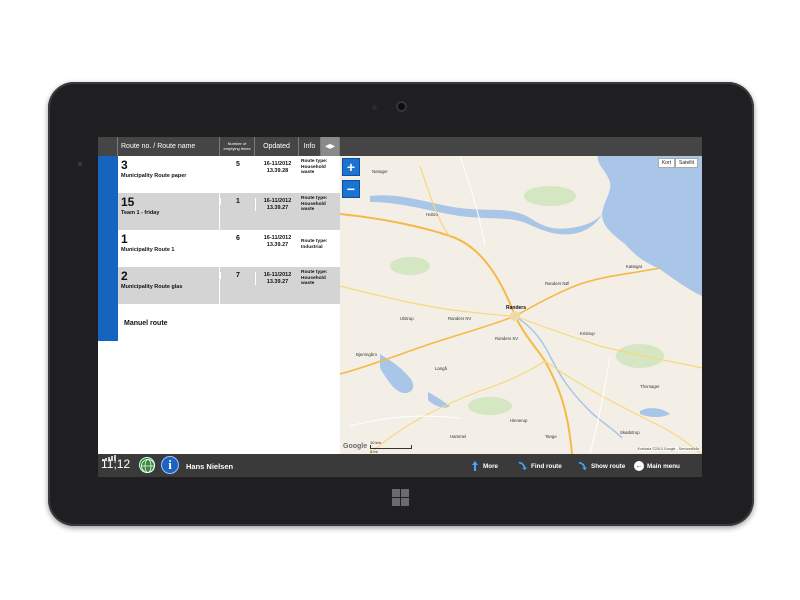 Image resolution: width=800 pixels, height=600 pixels. I want to click on map-label-town: Hinnerup, so click(519, 420).